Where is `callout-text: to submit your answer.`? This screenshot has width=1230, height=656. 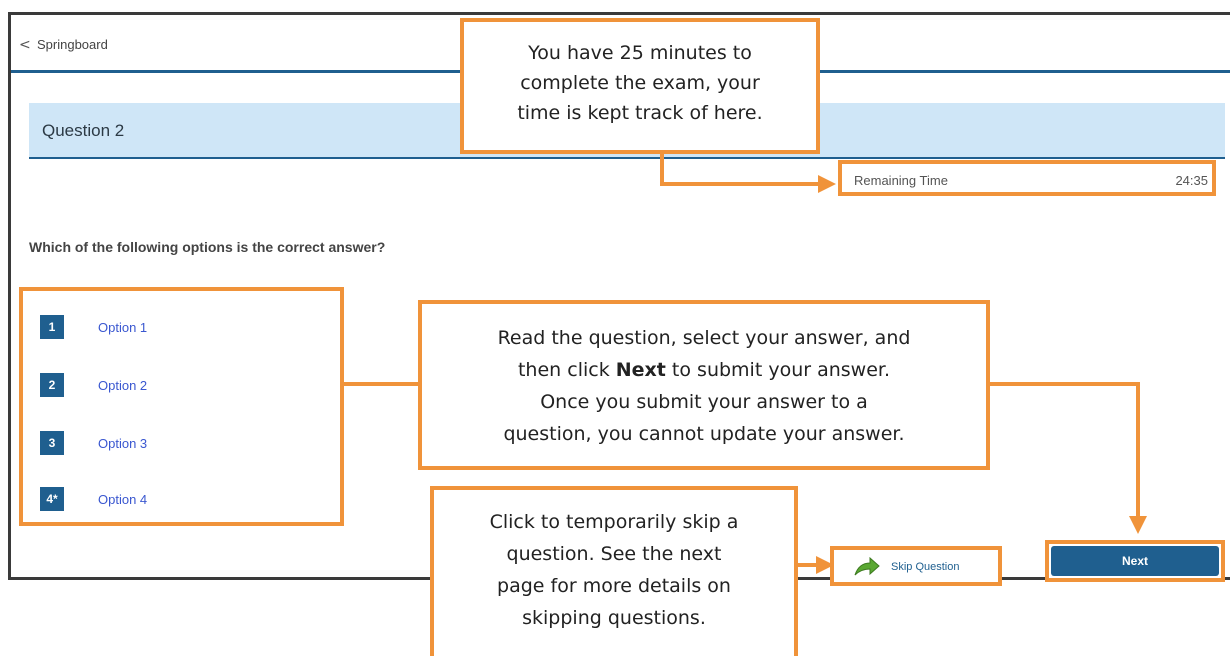
callout-text: to submit your answer. is located at coordinates (778, 370).